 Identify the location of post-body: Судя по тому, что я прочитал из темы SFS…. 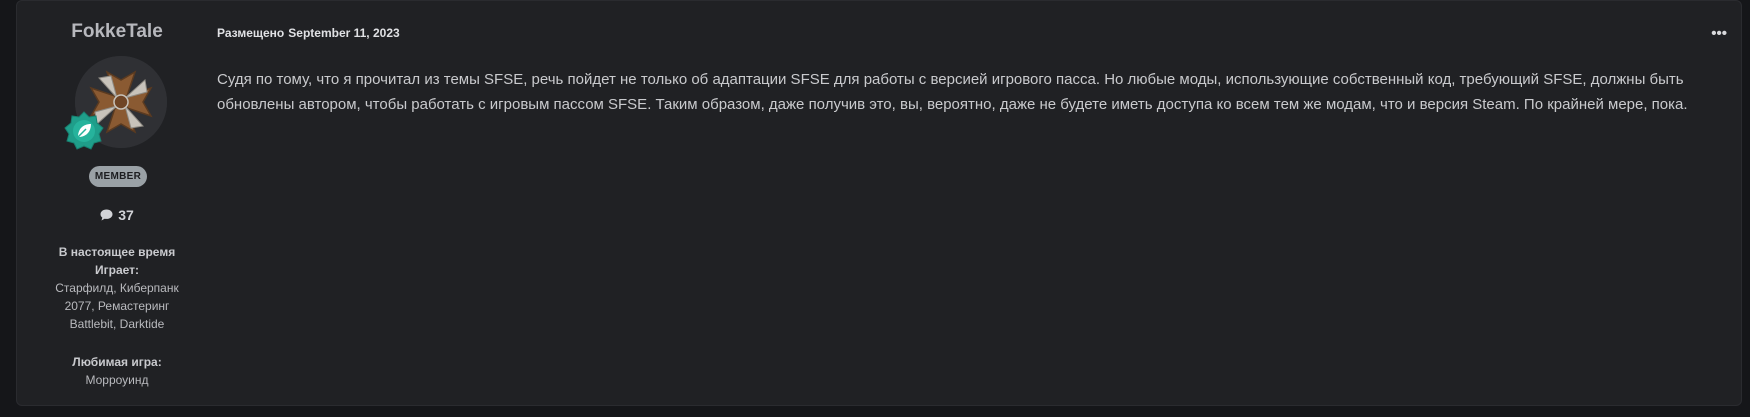
(952, 92).